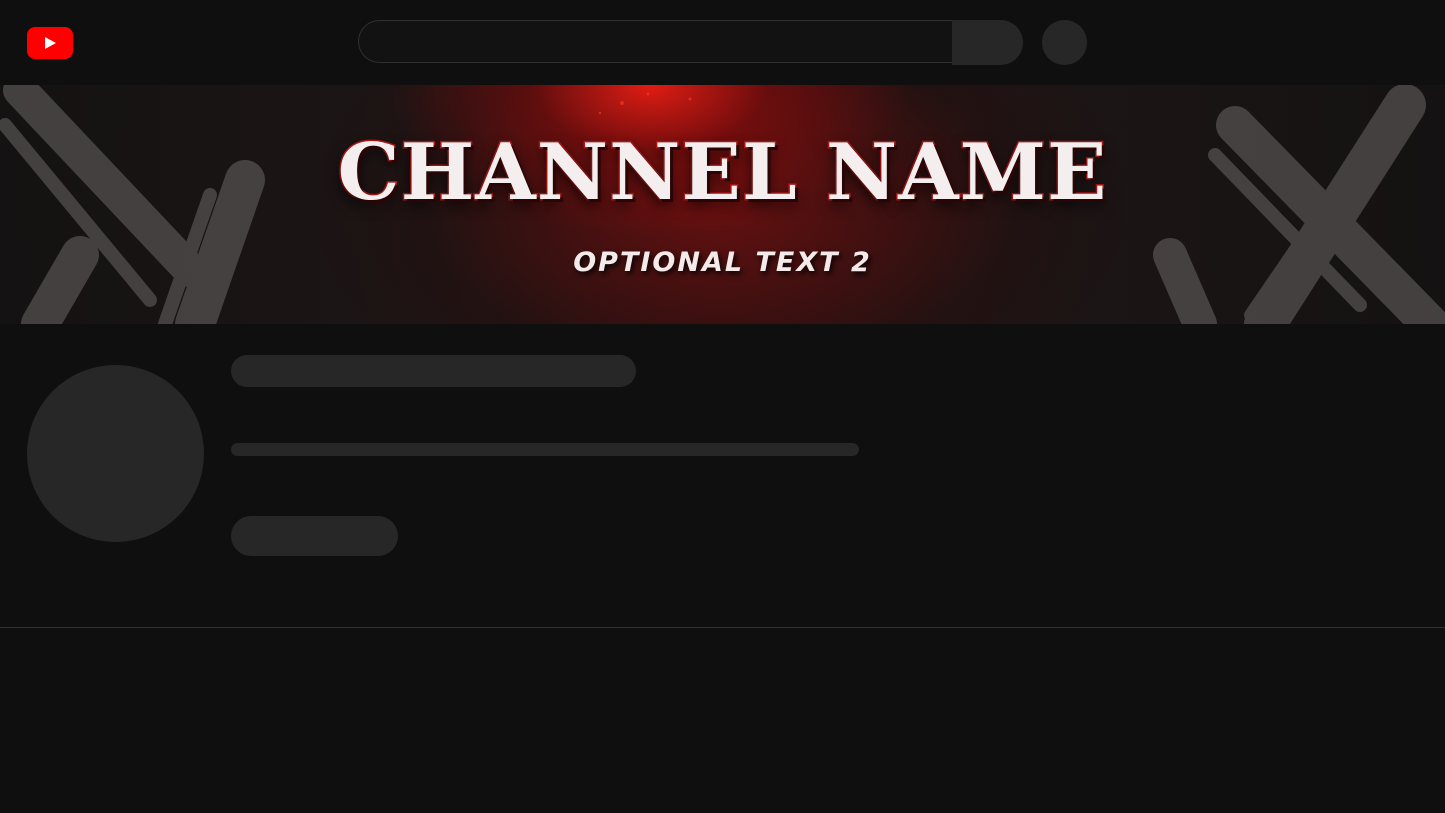 The width and height of the screenshot is (1445, 813). I want to click on subscribe-button-placeholder, so click(314, 536).